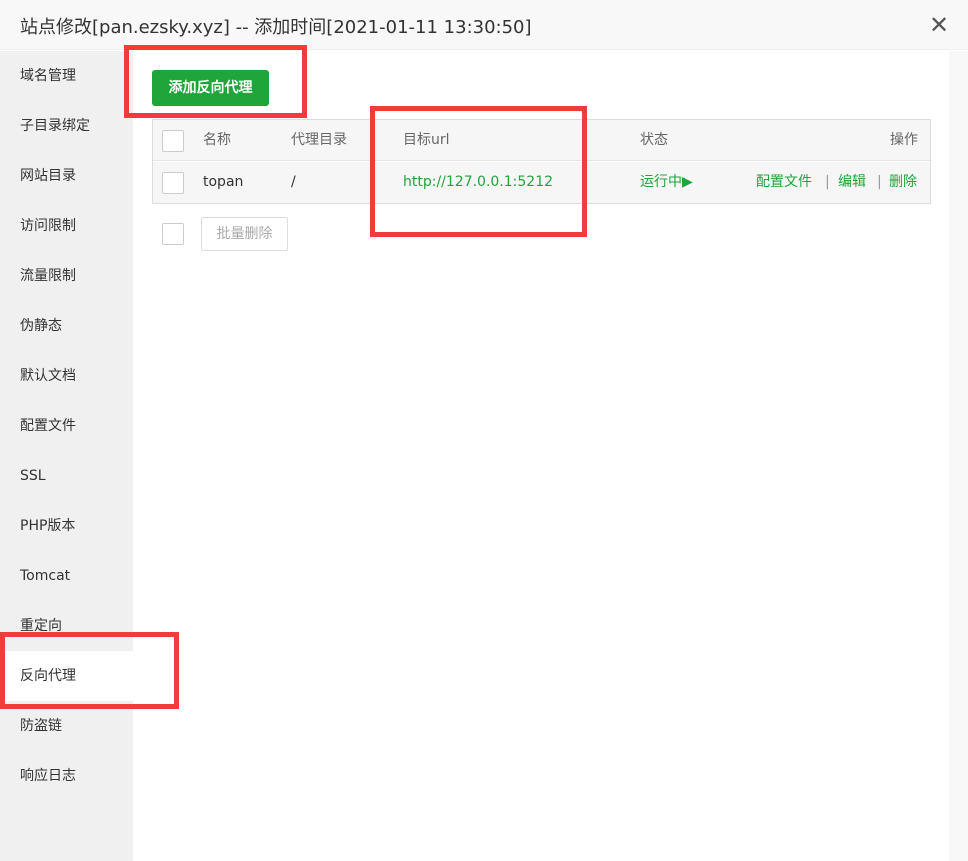  I want to click on select-all-checkbox, so click(173, 141).